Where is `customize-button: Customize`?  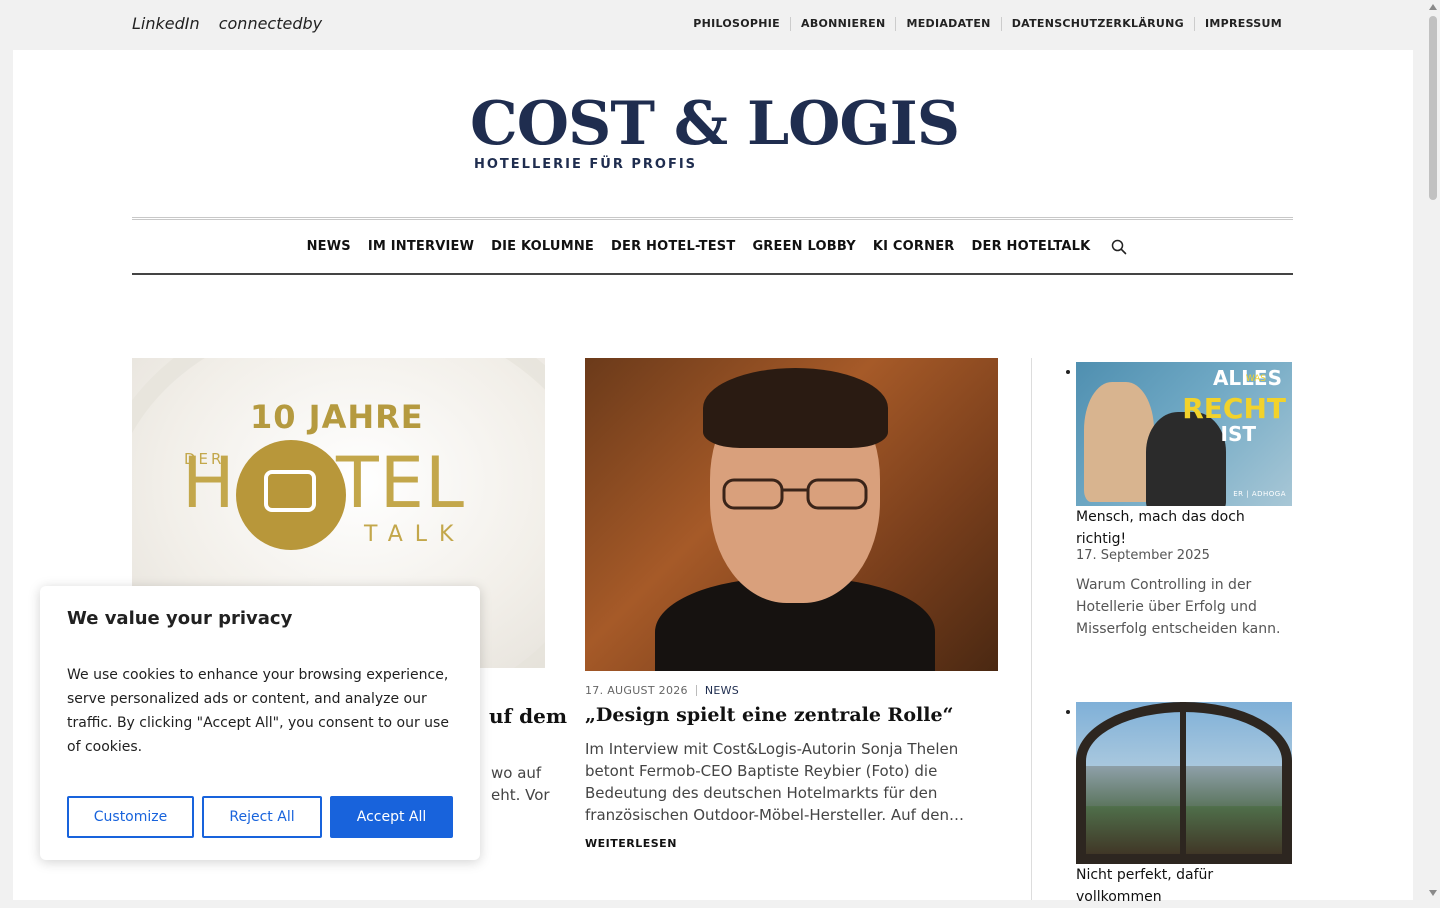
customize-button: Customize is located at coordinates (130, 817).